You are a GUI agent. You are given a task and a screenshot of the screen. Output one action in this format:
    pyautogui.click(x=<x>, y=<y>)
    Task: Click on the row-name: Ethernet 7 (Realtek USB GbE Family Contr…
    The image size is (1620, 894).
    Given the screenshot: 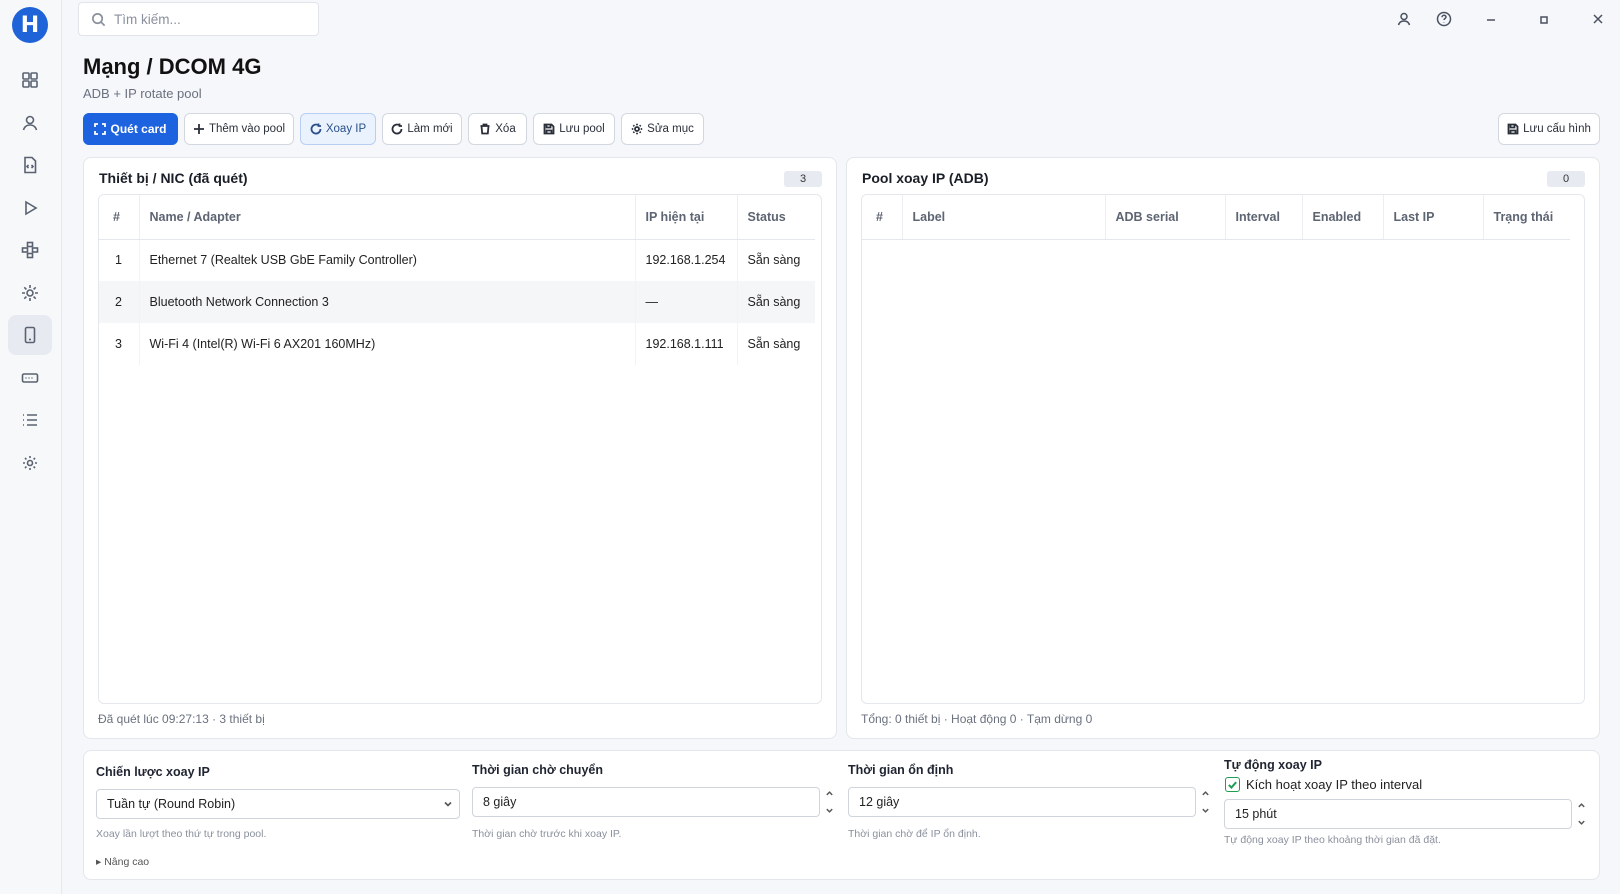 What is the action you would take?
    pyautogui.click(x=387, y=260)
    